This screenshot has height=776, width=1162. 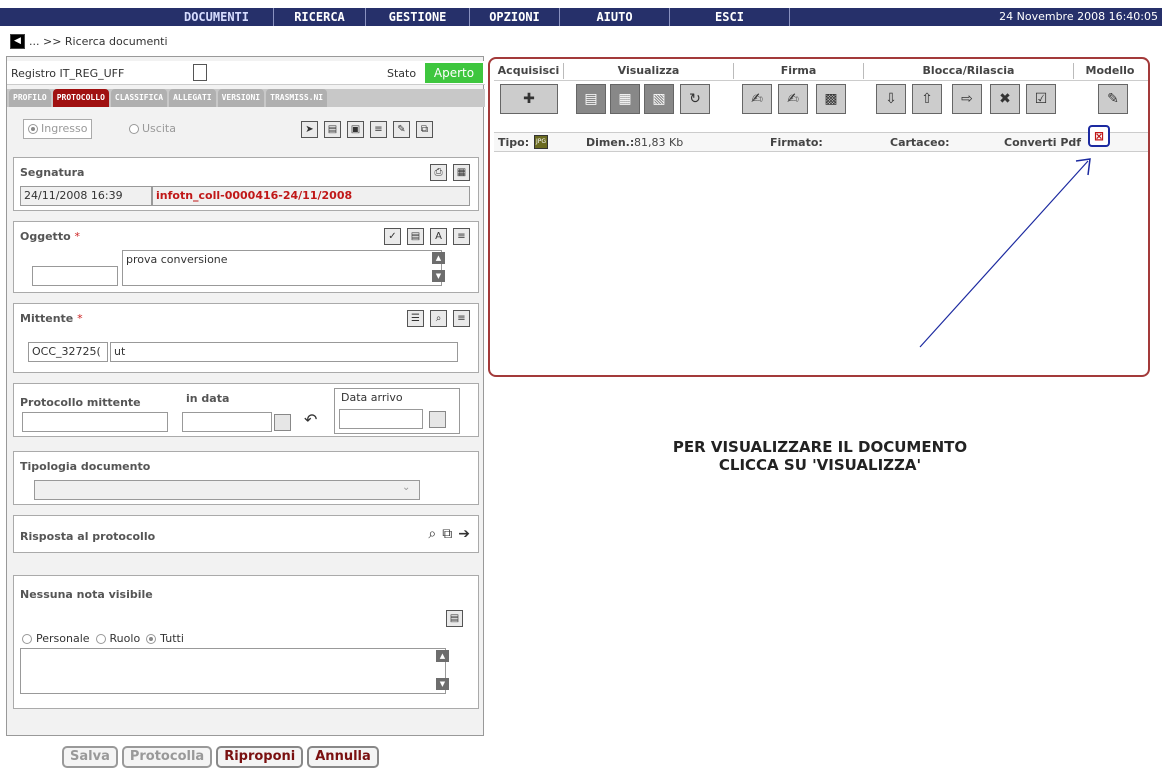 What do you see at coordinates (332, 129) in the screenshot?
I see `save-document-icon: ▤` at bounding box center [332, 129].